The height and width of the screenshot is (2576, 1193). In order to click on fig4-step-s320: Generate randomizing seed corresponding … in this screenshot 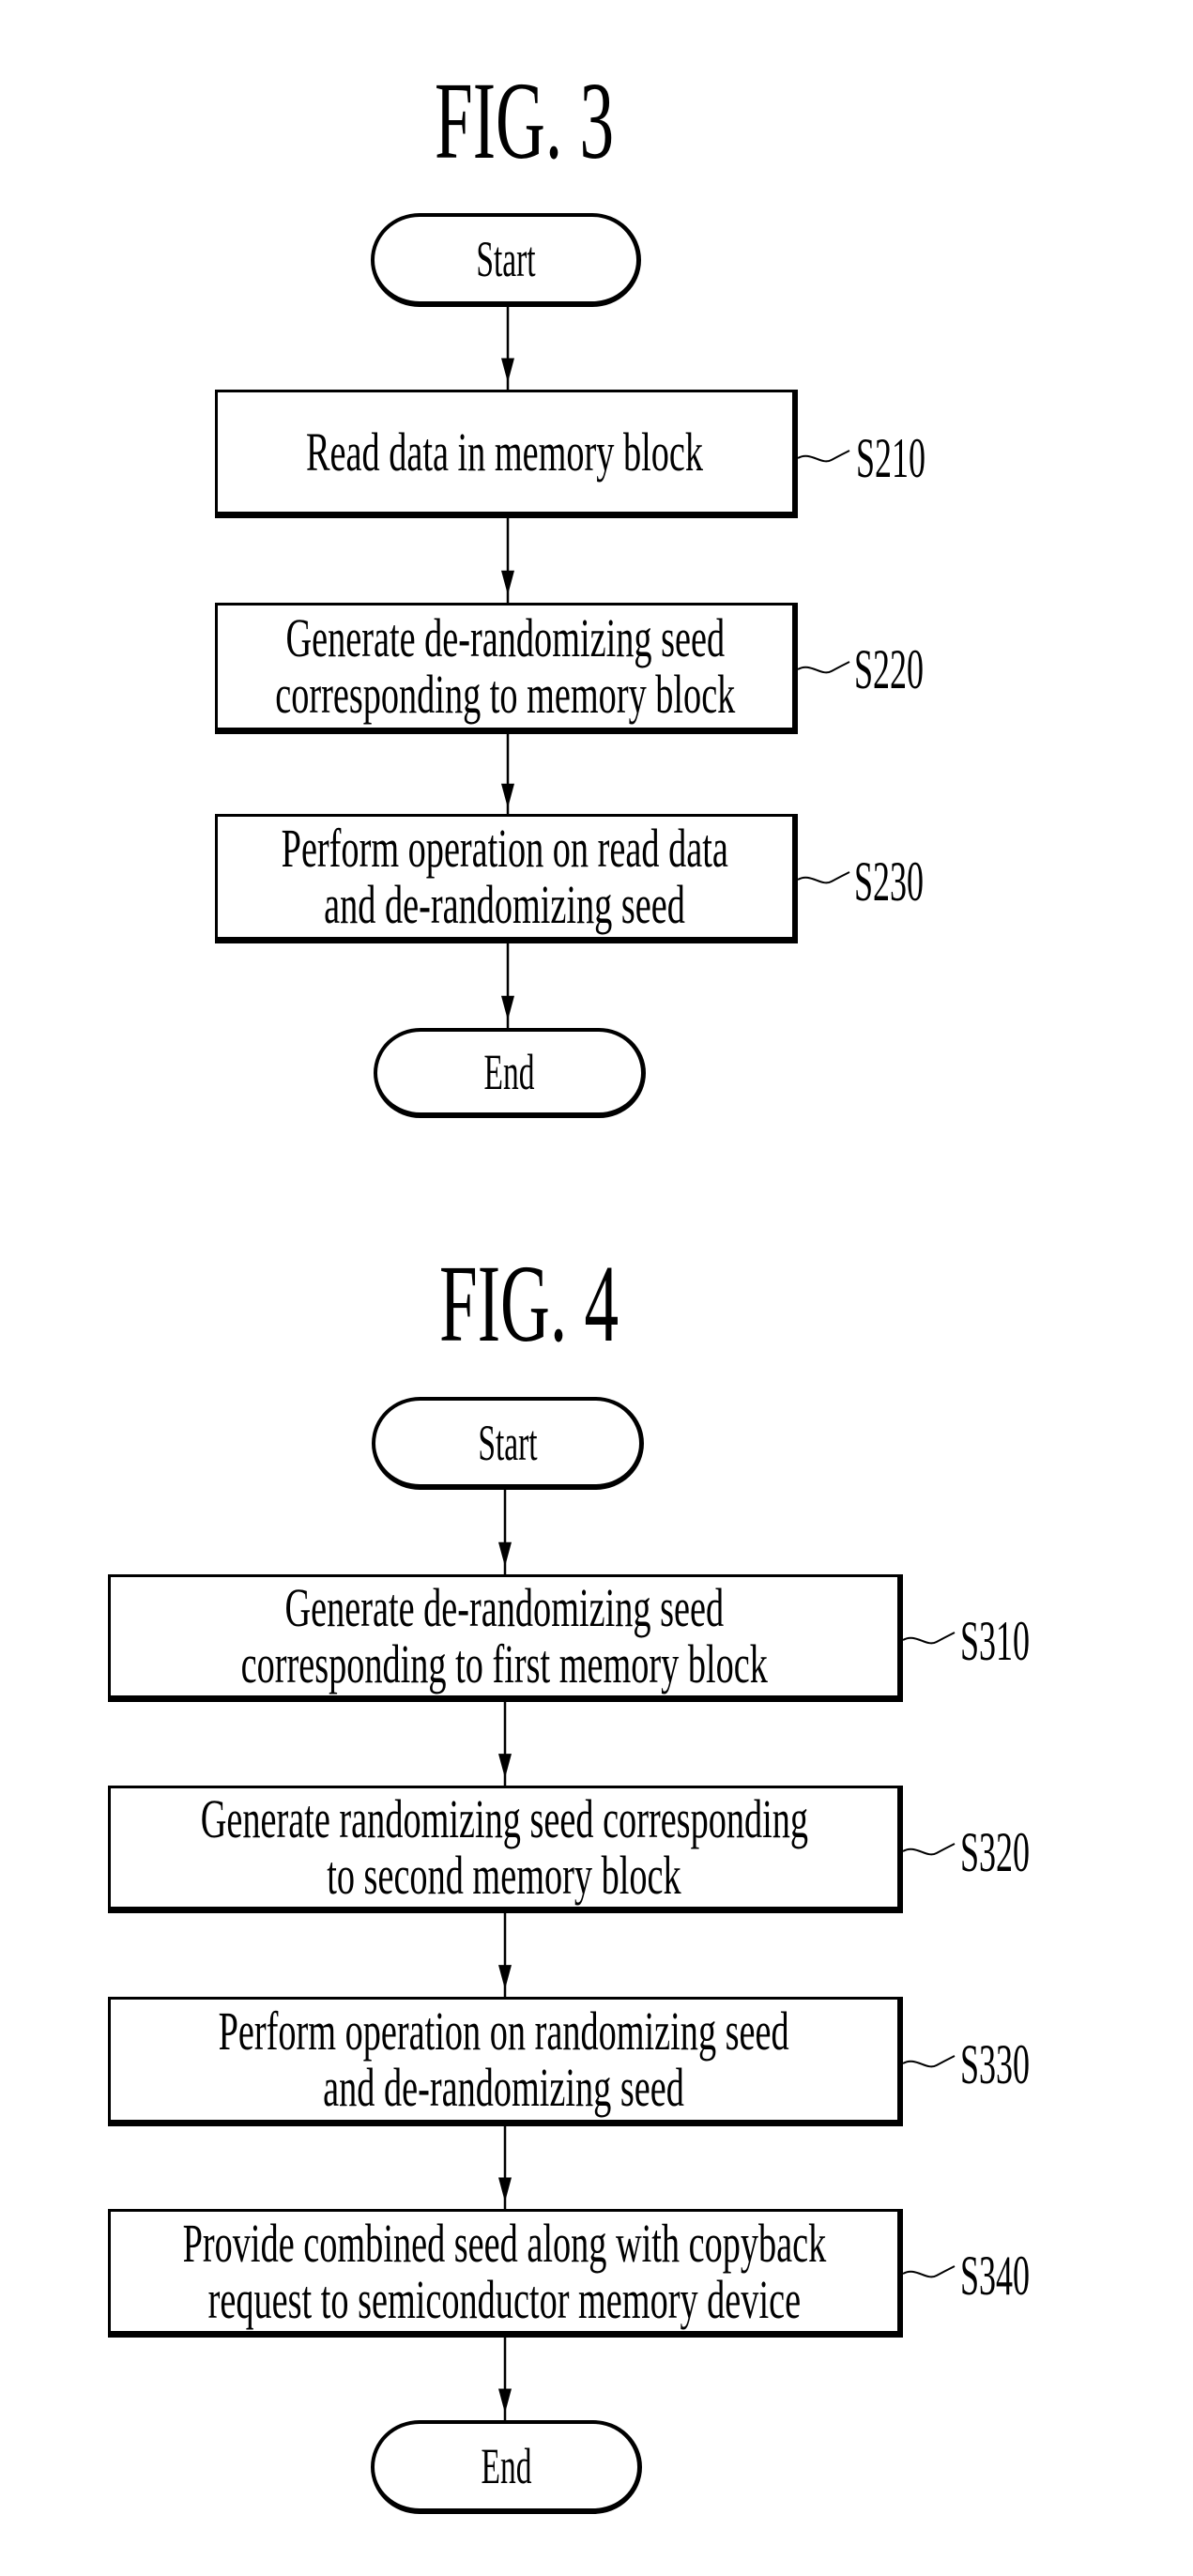, I will do `click(505, 1850)`.